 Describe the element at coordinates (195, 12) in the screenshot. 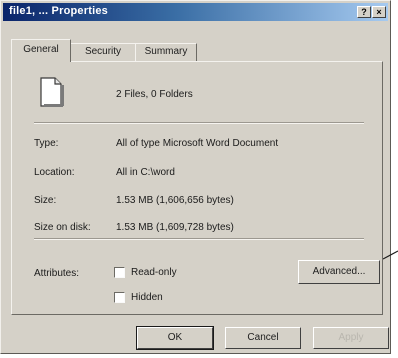

I see `title-bar: file1, ... Properties ? ×` at that location.